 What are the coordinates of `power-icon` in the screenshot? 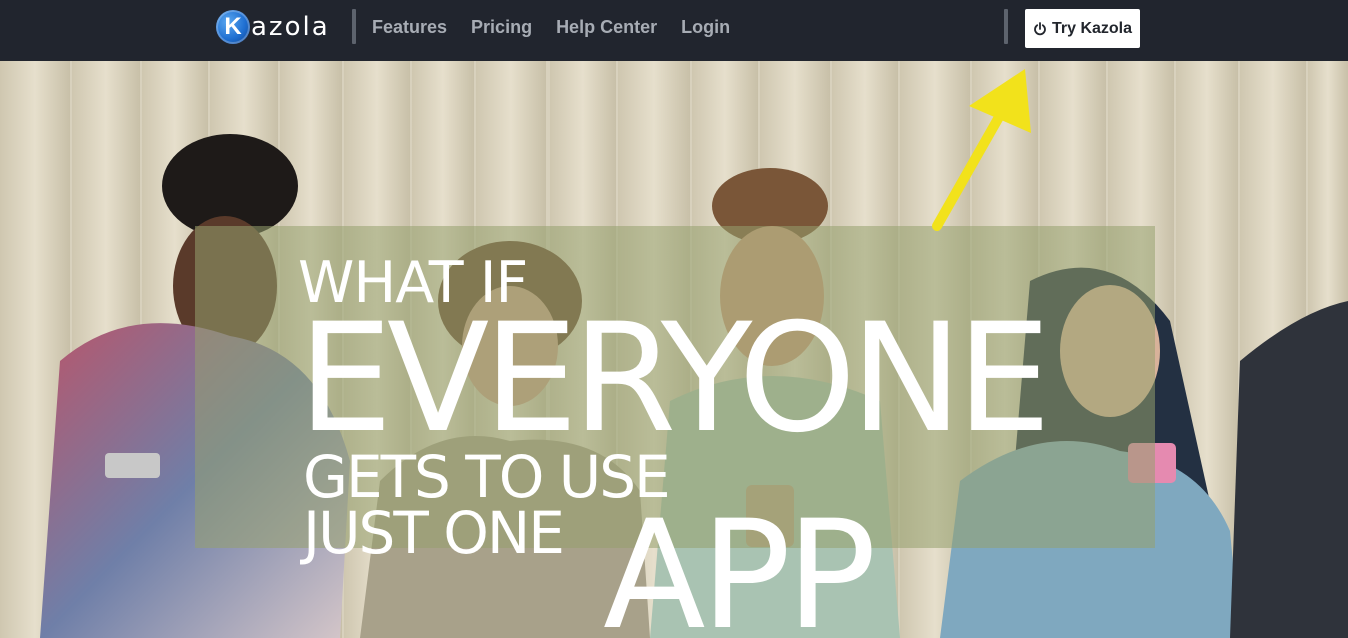 It's located at (1040, 28).